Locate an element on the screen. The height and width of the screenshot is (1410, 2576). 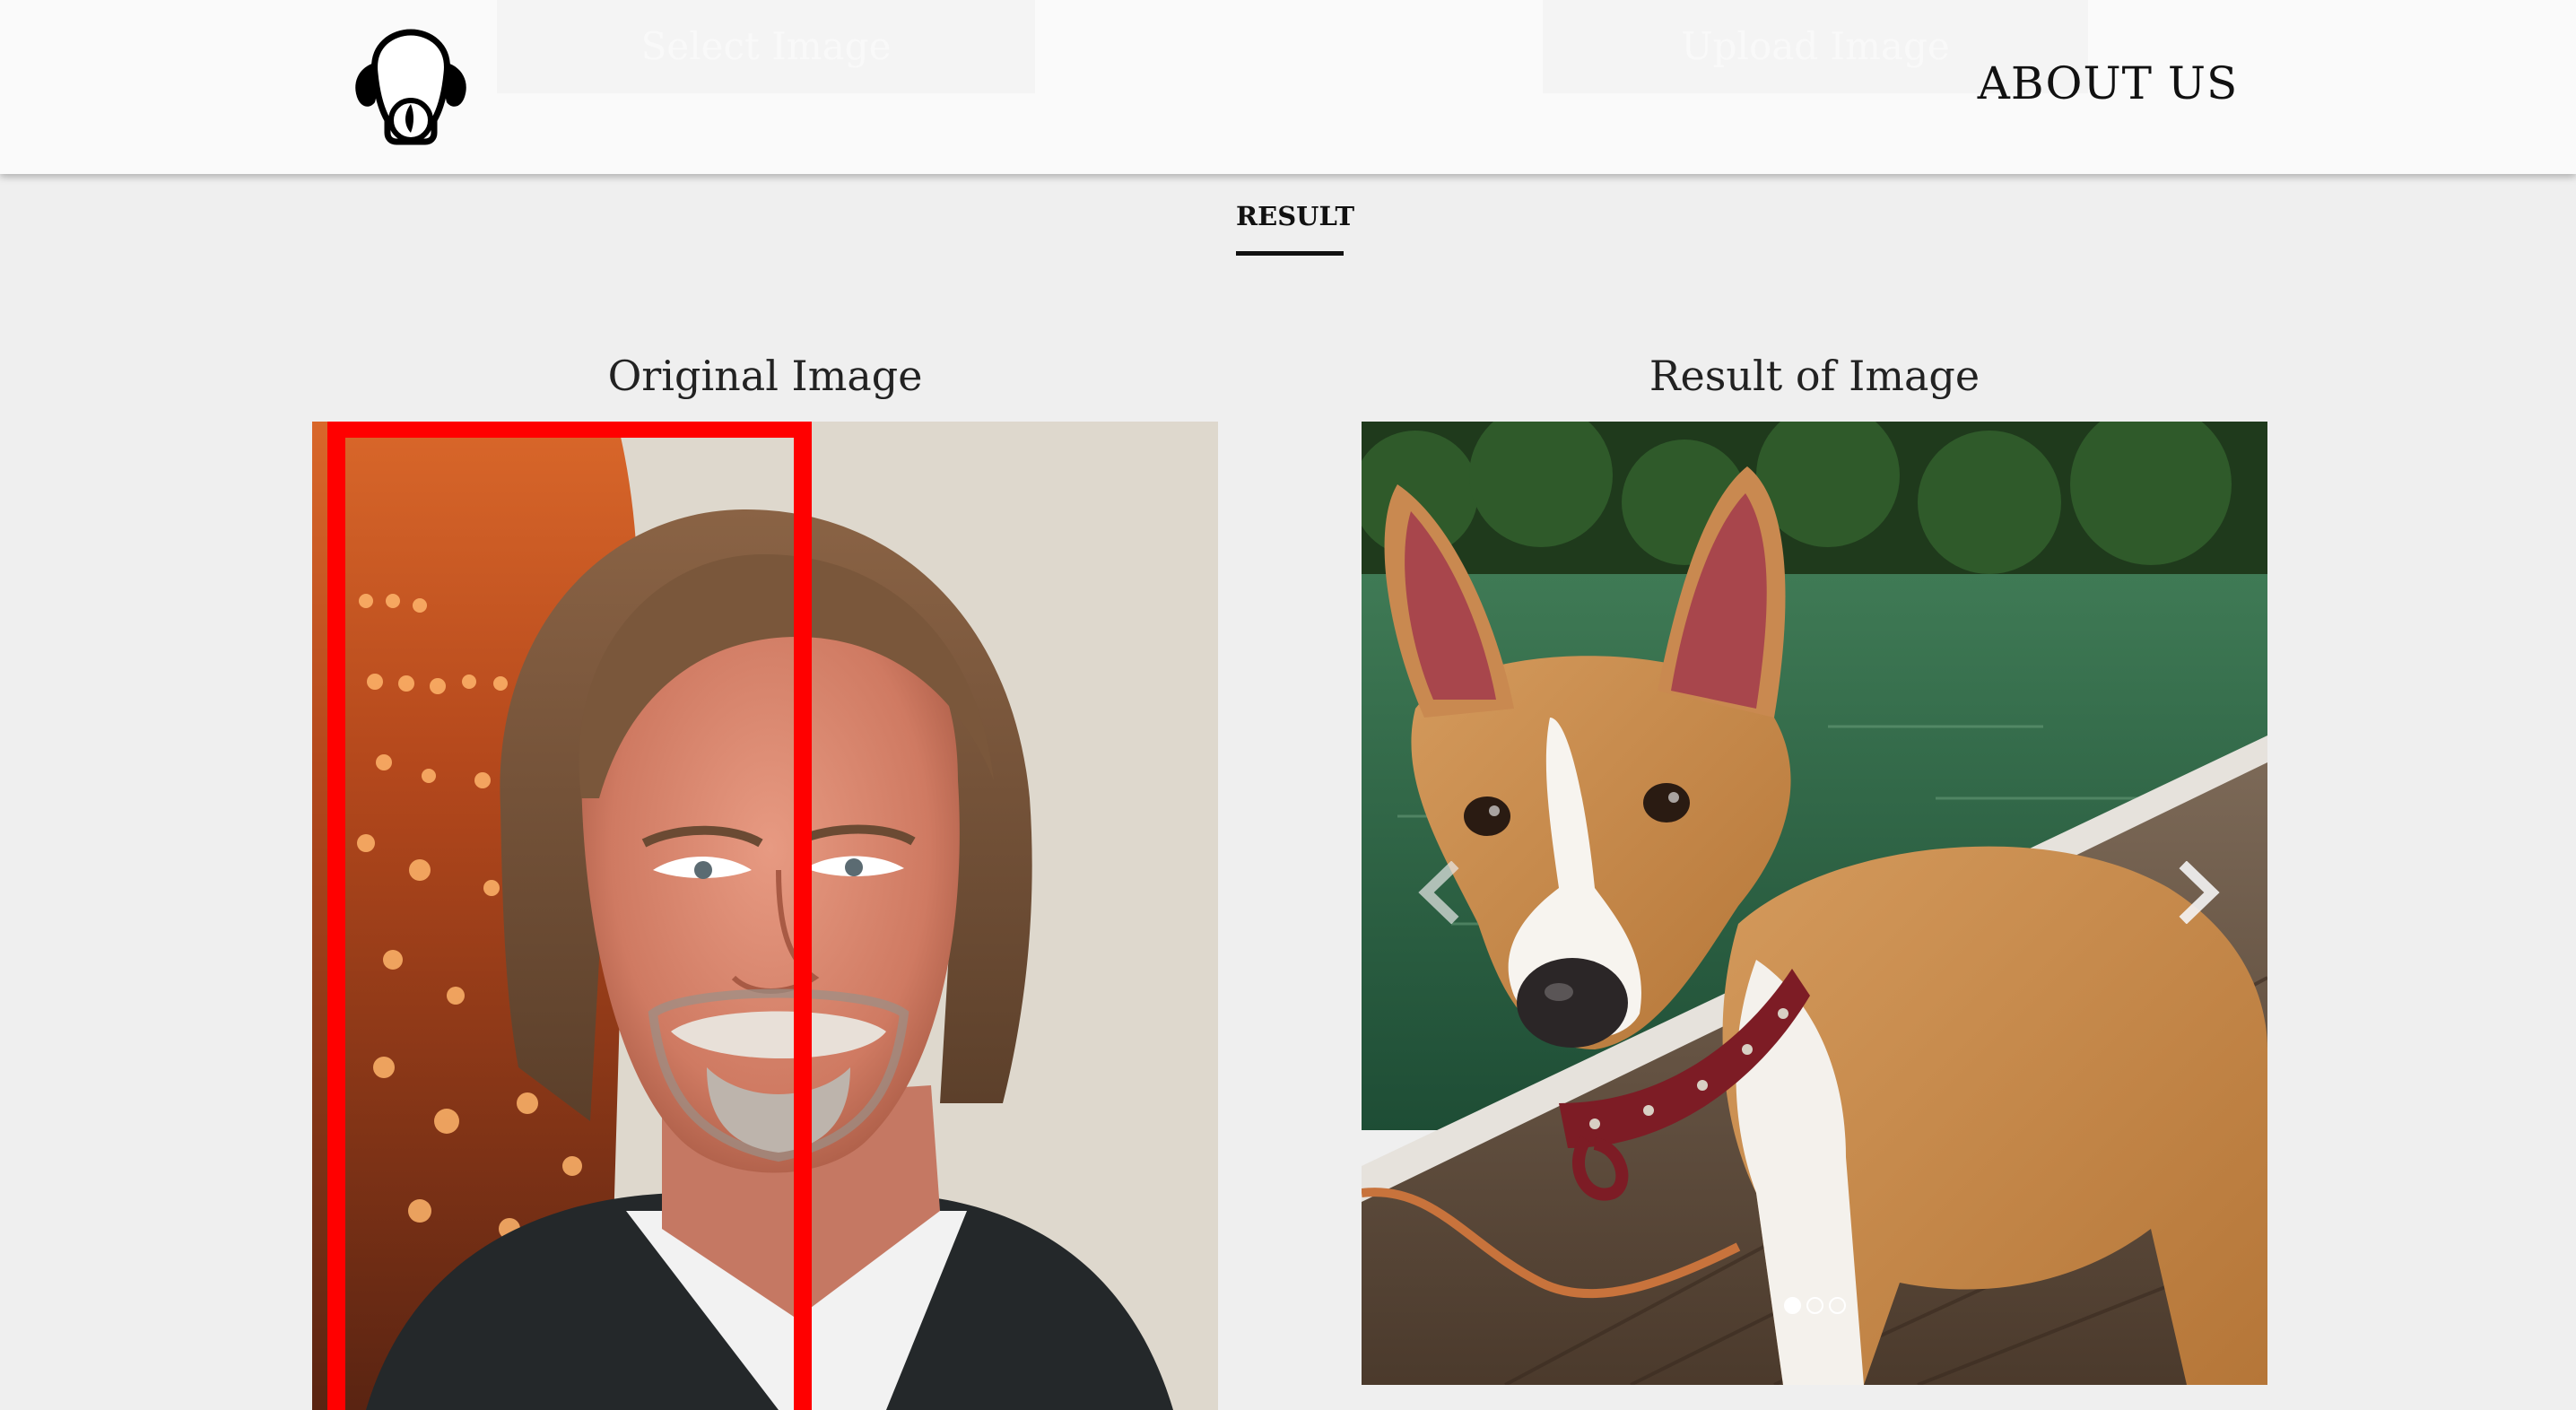
tab-result: RESULT is located at coordinates (1295, 228).